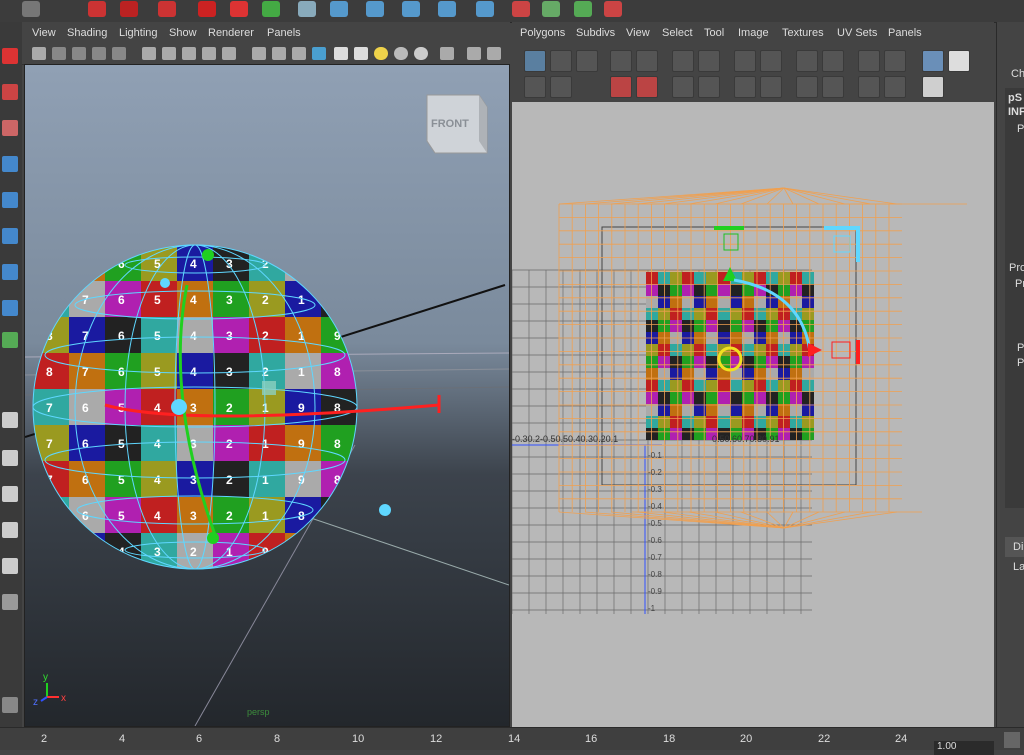 The image size is (1024, 755). Describe the element at coordinates (709, 61) in the screenshot. I see `uv-snap-icon` at that location.